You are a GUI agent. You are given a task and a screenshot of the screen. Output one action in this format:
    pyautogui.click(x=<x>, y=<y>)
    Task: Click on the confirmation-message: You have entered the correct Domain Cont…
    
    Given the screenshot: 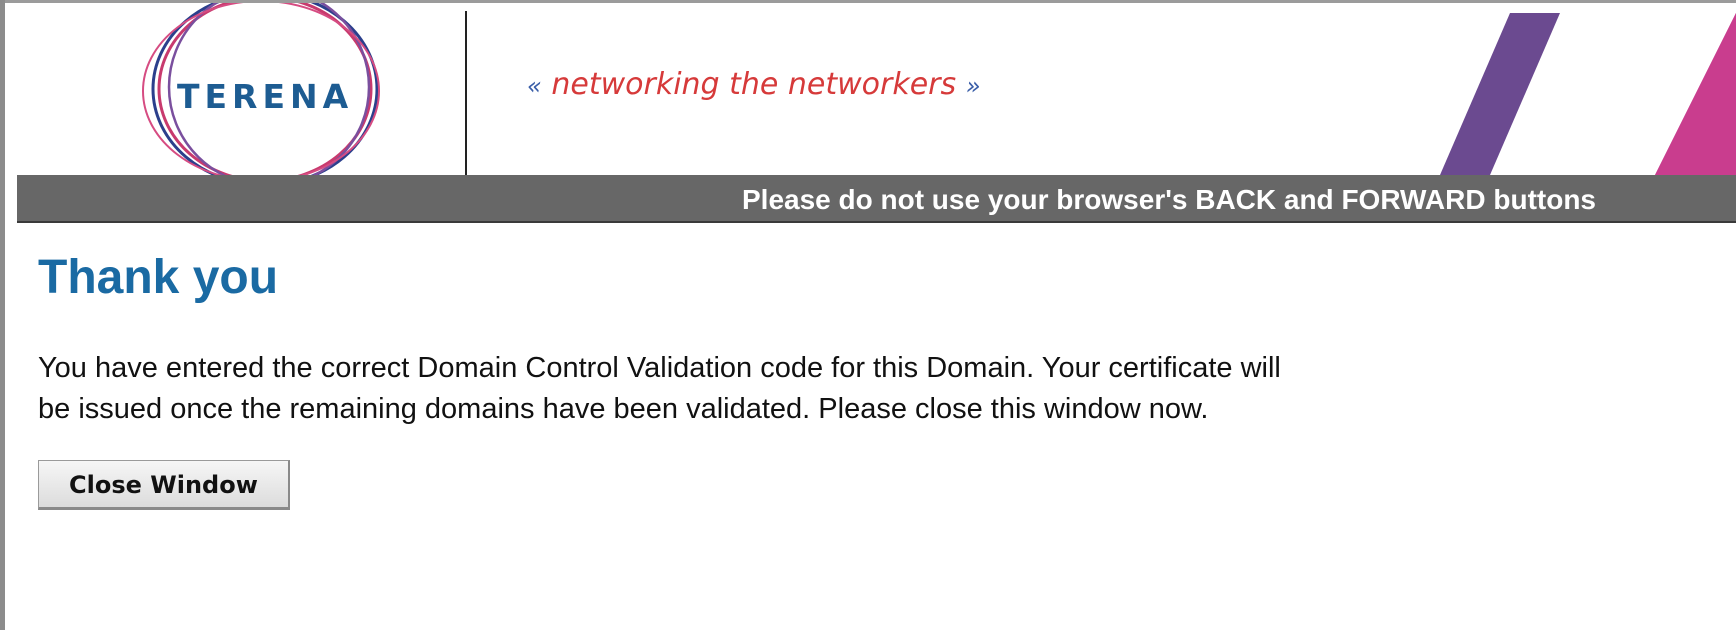 What is the action you would take?
    pyautogui.click(x=818, y=389)
    